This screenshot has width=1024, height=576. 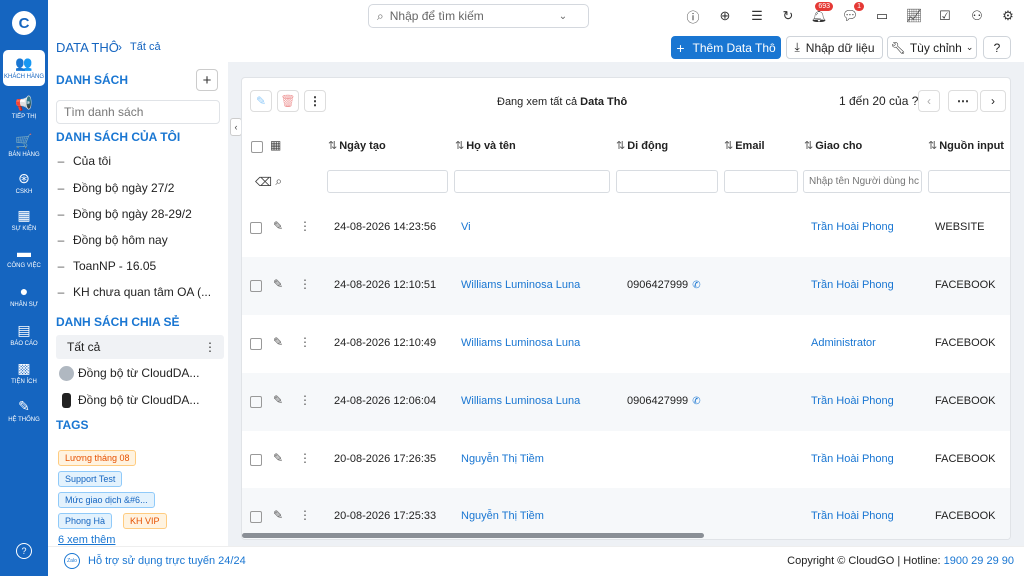 What do you see at coordinates (24, 220) in the screenshot?
I see `nav-calendar: ▦ Sự kiện` at bounding box center [24, 220].